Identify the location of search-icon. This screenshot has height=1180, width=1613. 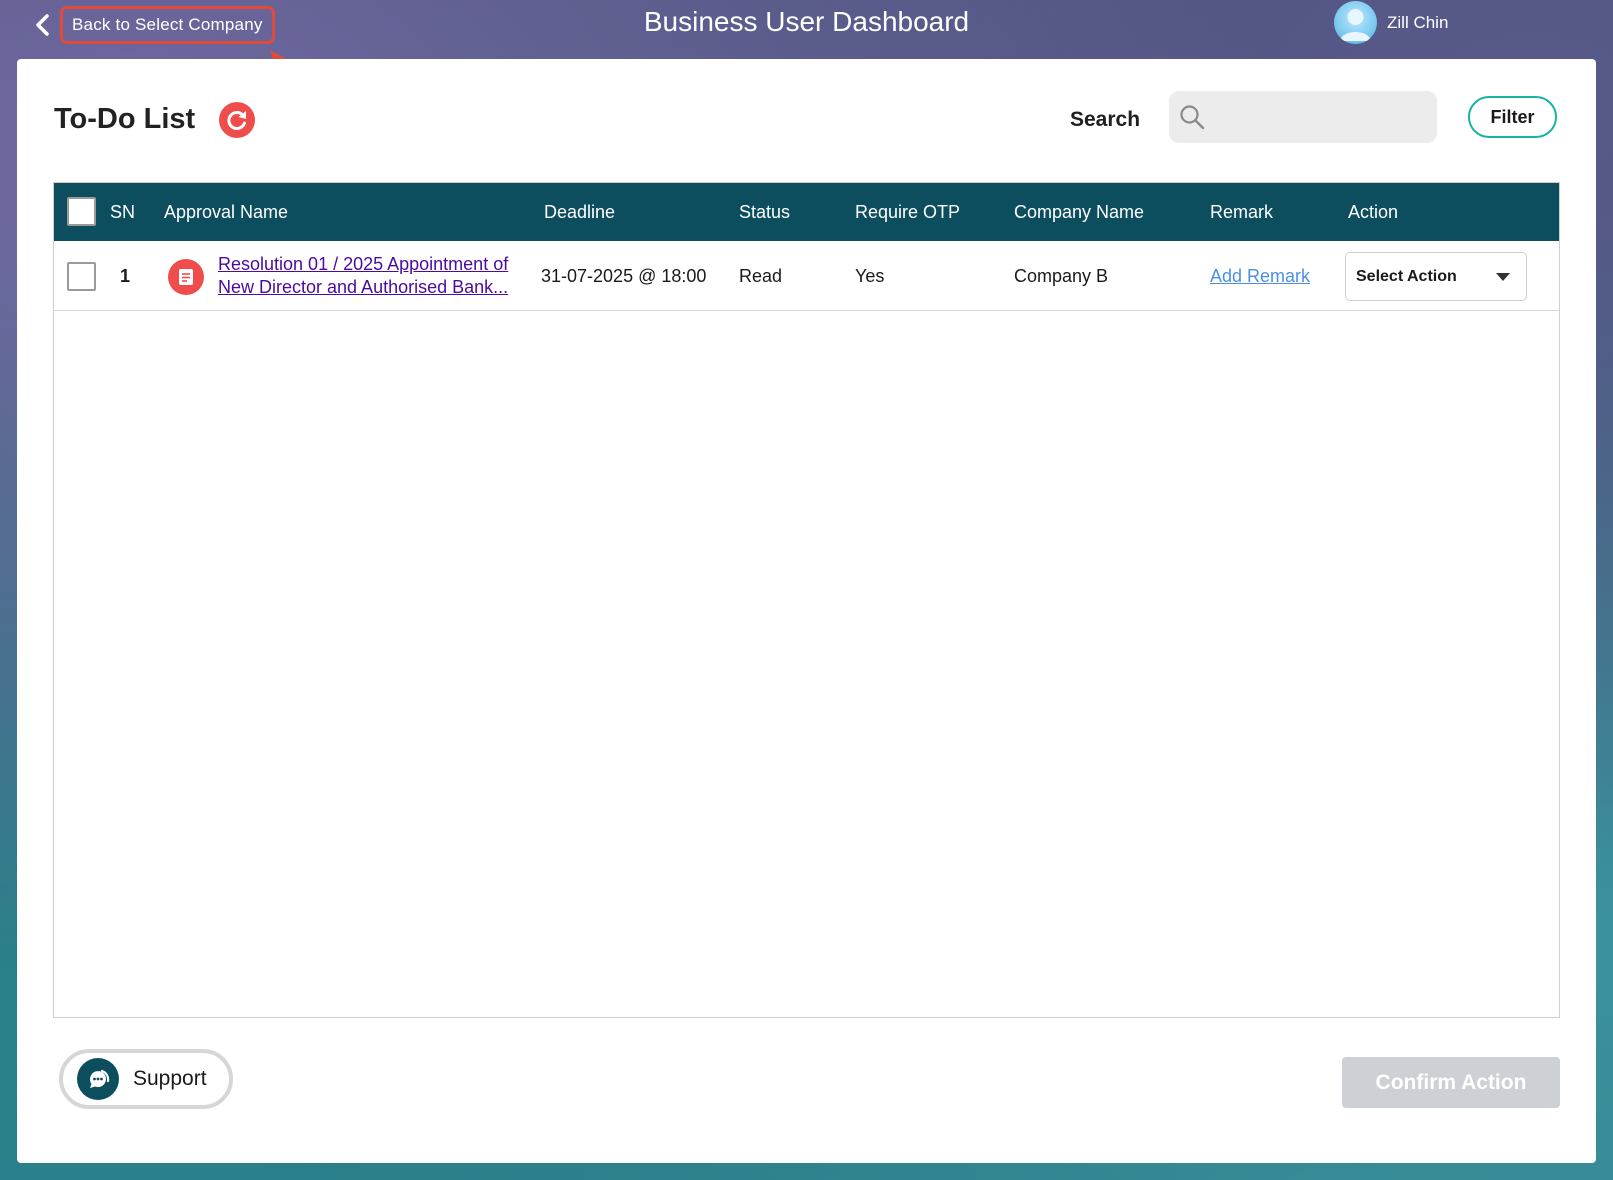
(1192, 117).